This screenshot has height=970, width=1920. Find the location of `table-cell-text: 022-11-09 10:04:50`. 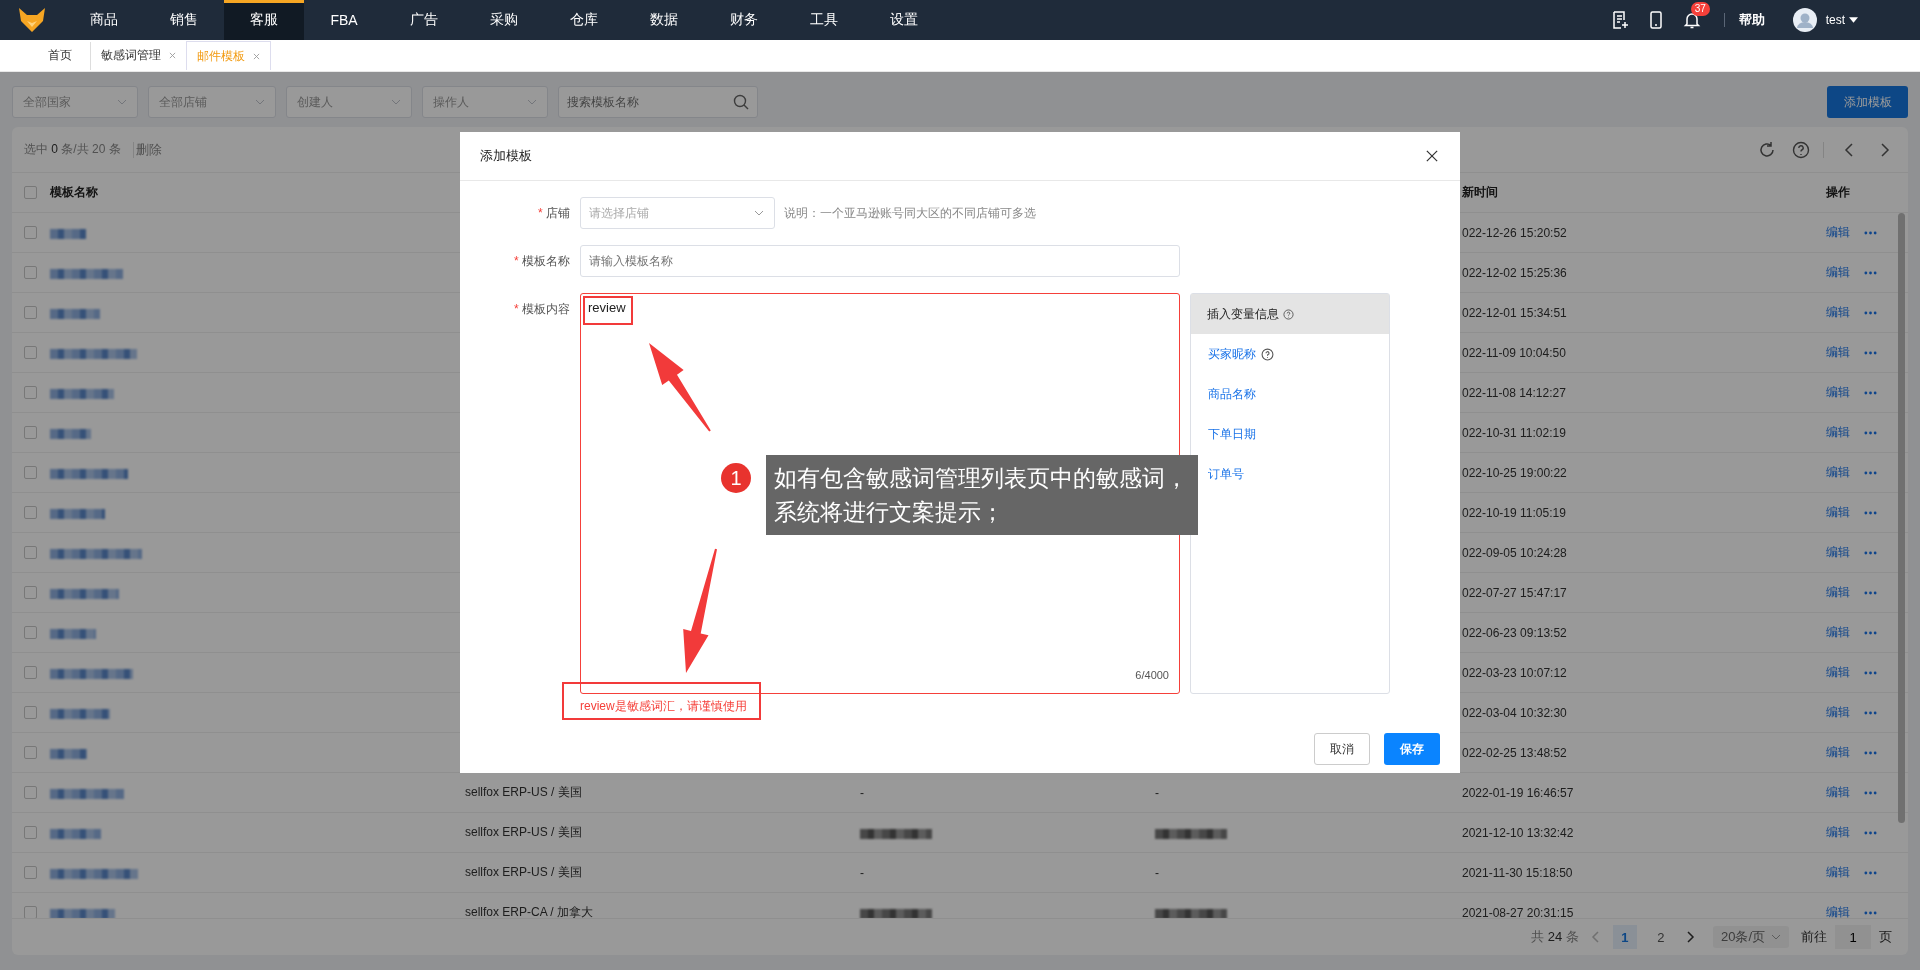

table-cell-text: 022-11-09 10:04:50 is located at coordinates (1514, 352).